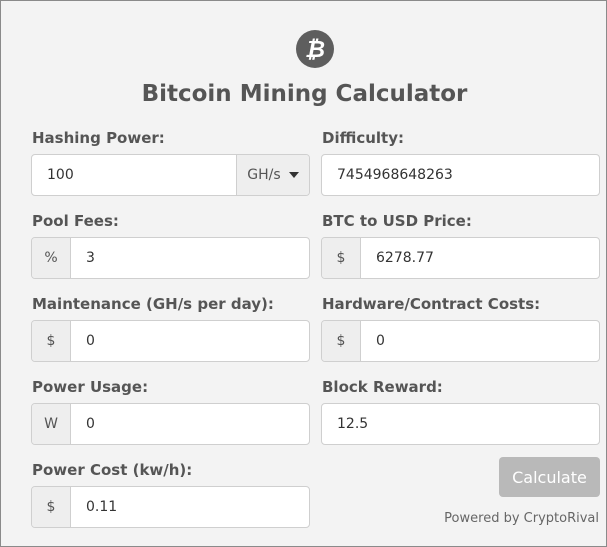 The height and width of the screenshot is (547, 607). I want to click on power-cost-group: $ 0.11, so click(170, 507).